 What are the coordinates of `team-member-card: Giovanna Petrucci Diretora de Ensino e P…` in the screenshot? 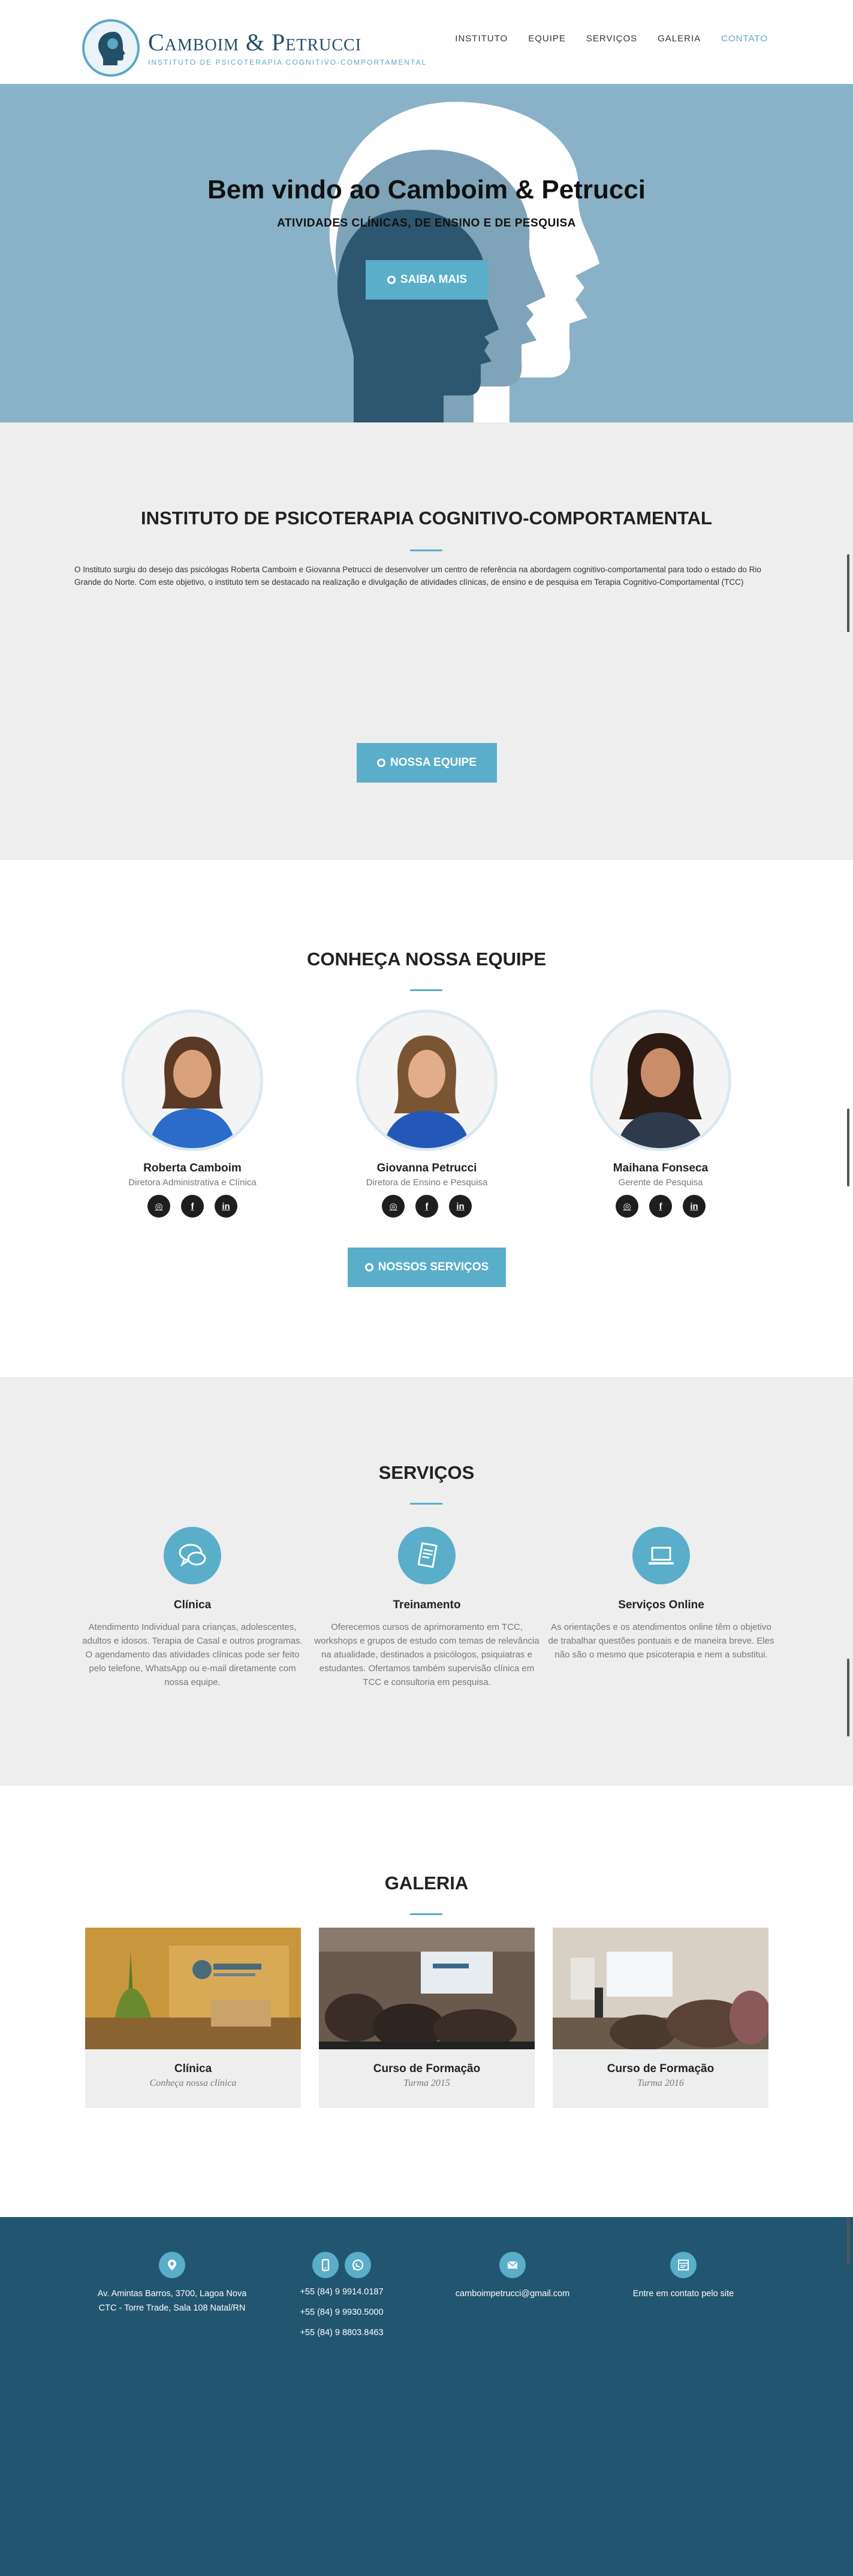 It's located at (427, 1114).